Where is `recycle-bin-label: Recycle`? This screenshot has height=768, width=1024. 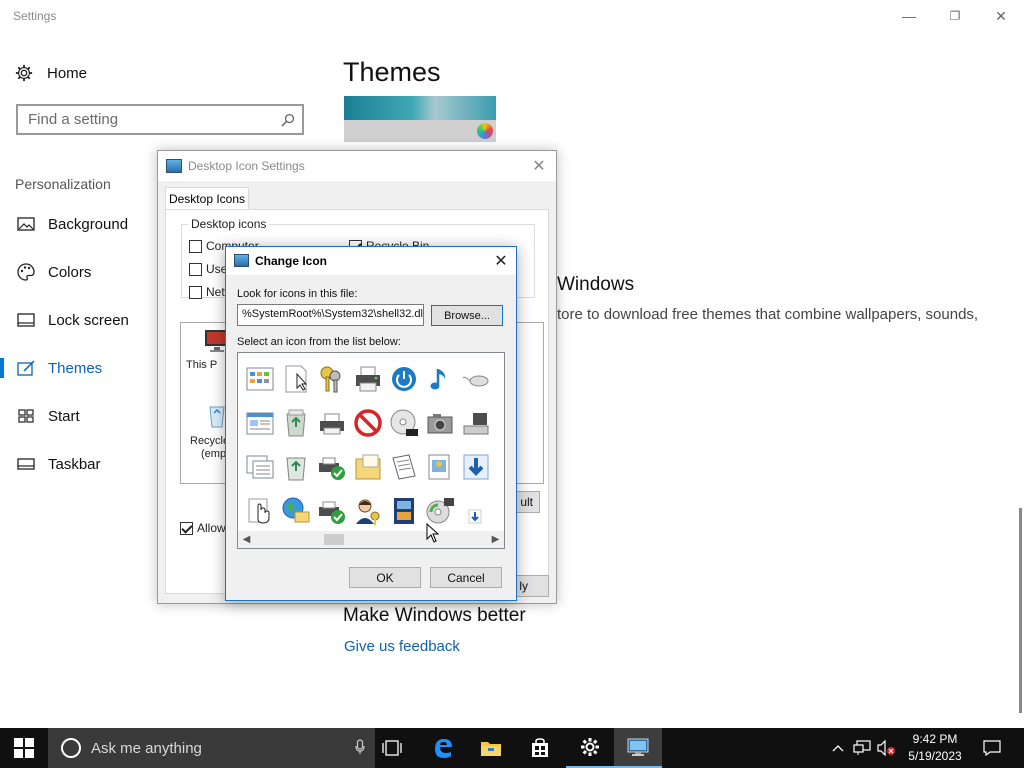
recycle-bin-label: Recycle is located at coordinates (210, 441).